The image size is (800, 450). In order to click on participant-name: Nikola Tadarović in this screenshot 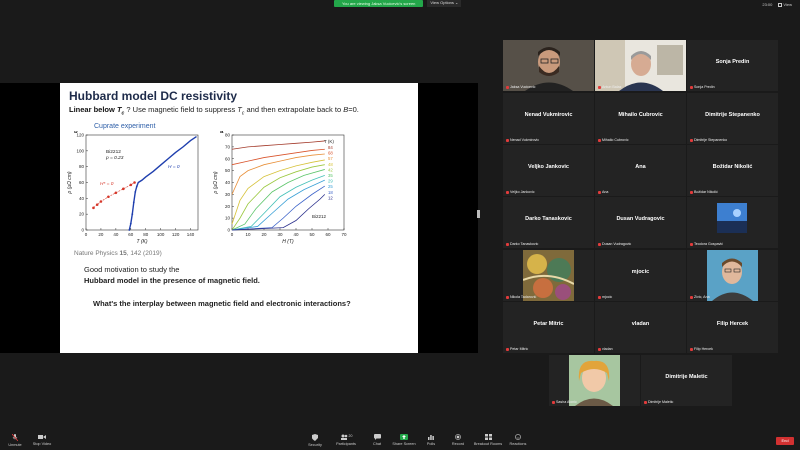, I will do `click(523, 297)`.